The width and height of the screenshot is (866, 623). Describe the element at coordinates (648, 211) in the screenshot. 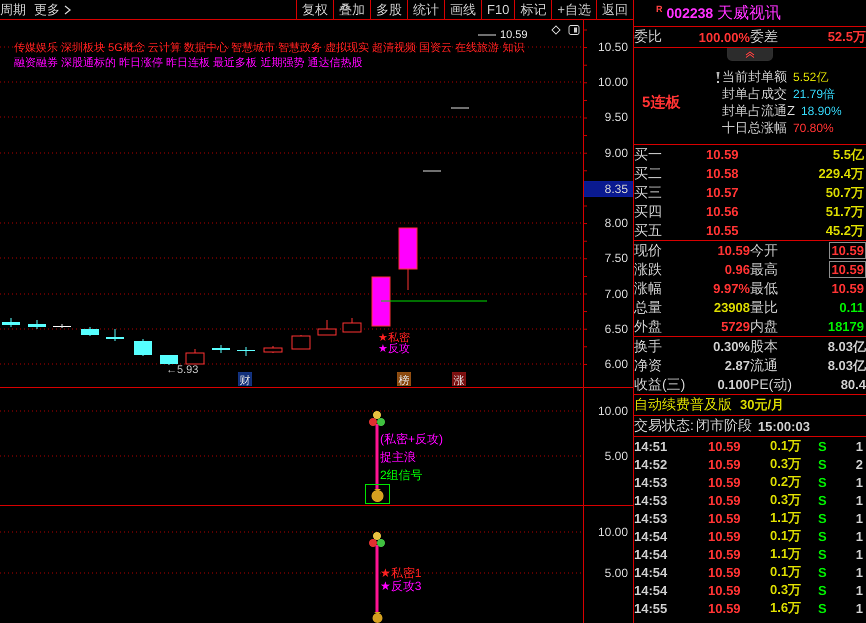

I see `bid-label: 买四` at that location.